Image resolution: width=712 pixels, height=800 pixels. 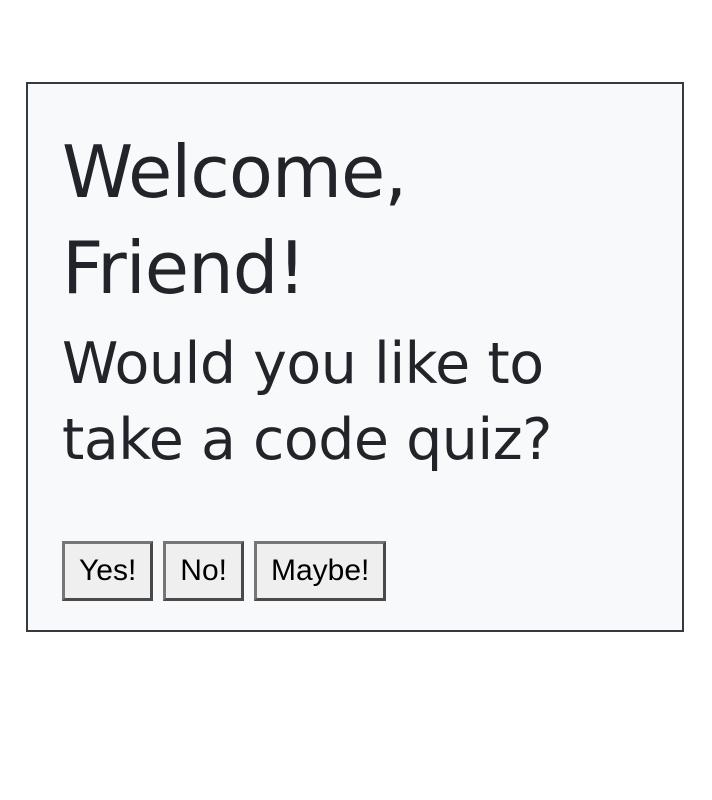 I want to click on yes-button: Yes!, so click(x=108, y=571).